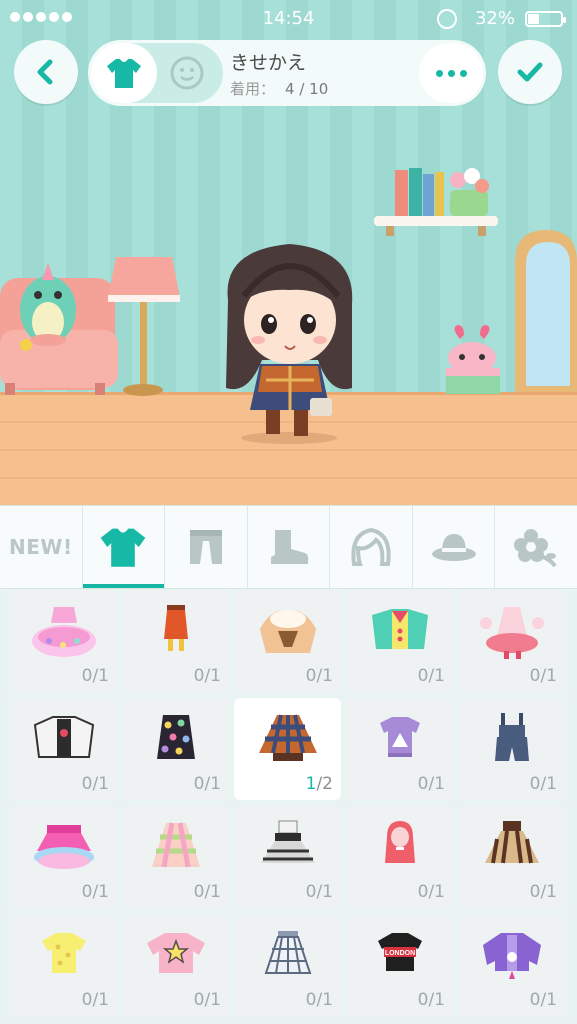 This screenshot has width=577, height=1024. I want to click on pastel-check-dress-icon, so click(175, 845).